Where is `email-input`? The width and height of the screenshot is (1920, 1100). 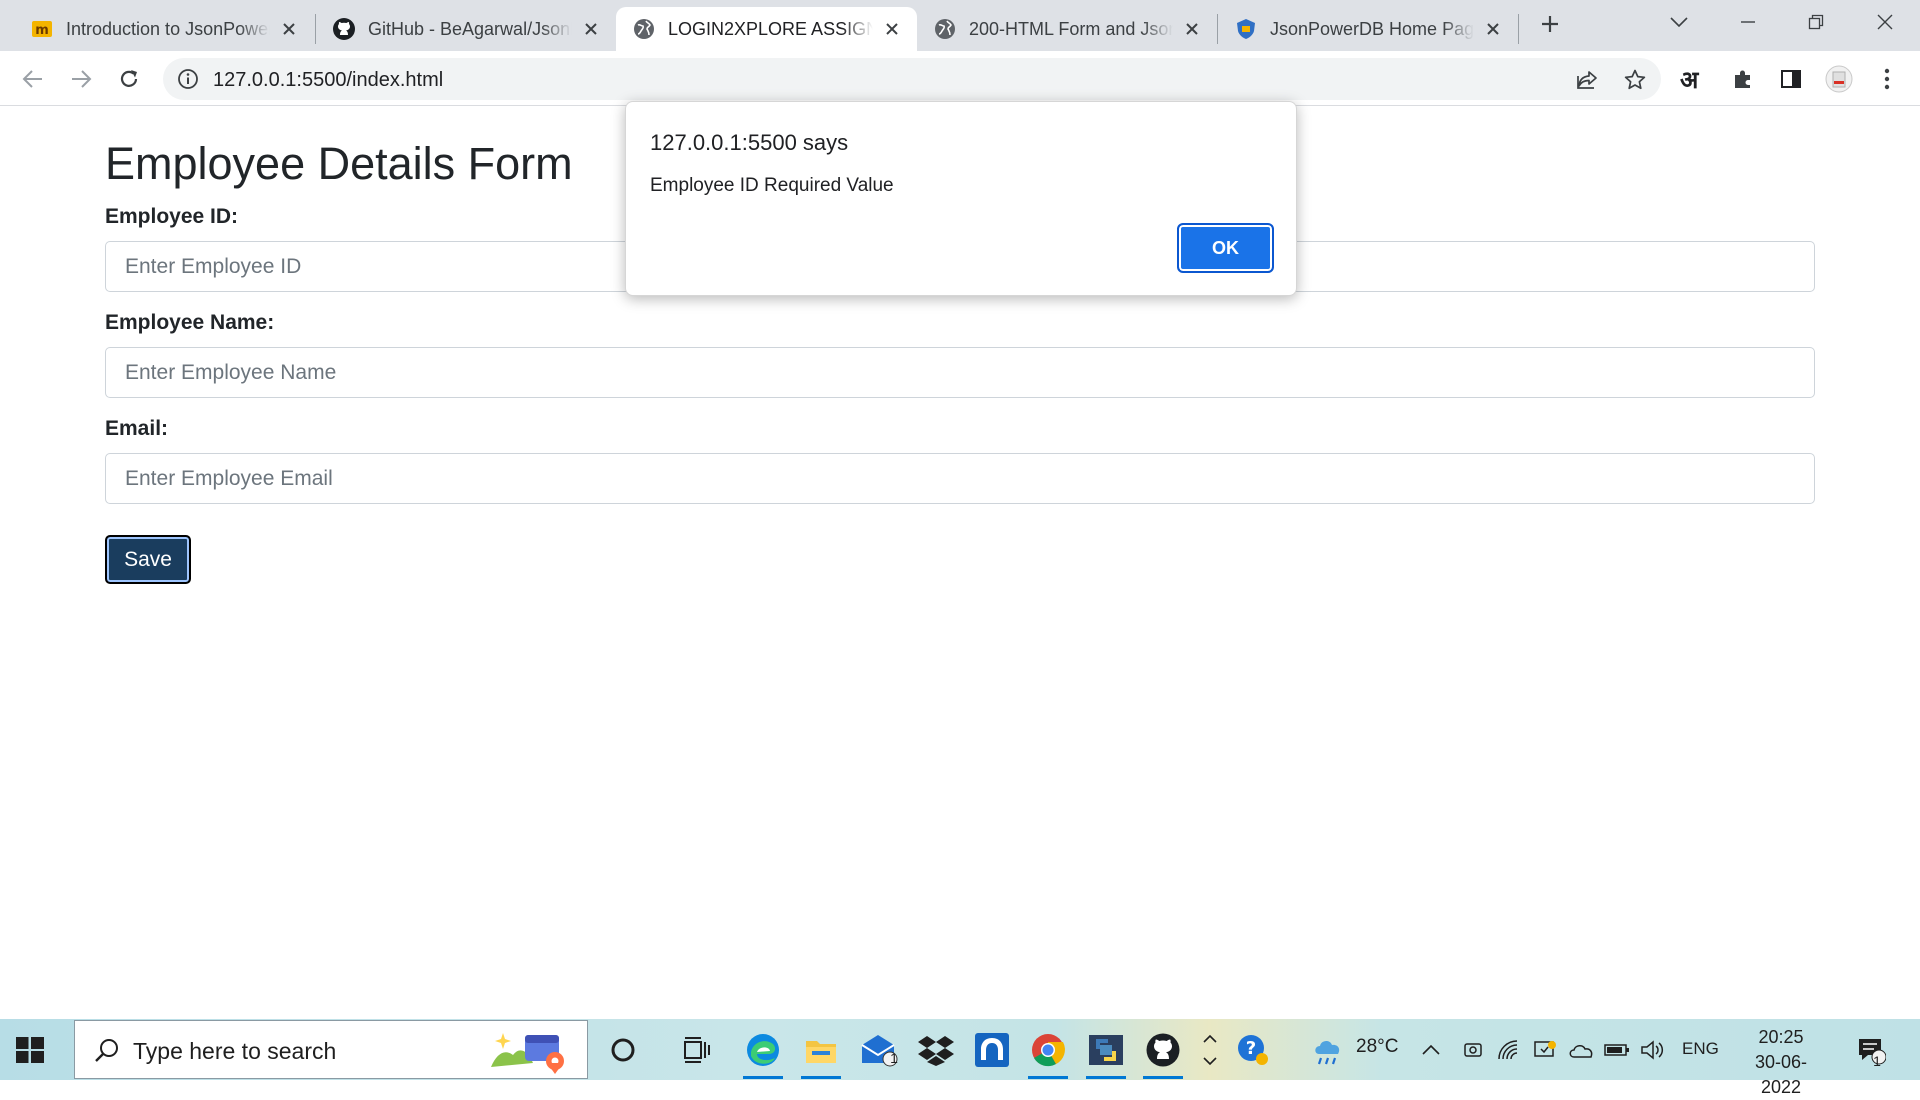
email-input is located at coordinates (960, 478).